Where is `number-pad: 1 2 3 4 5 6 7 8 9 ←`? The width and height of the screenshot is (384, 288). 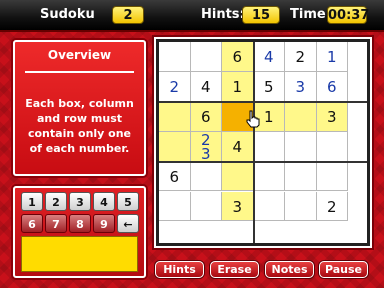
number-pad: 1 2 3 4 5 6 7 8 9 ← is located at coordinates (79, 232).